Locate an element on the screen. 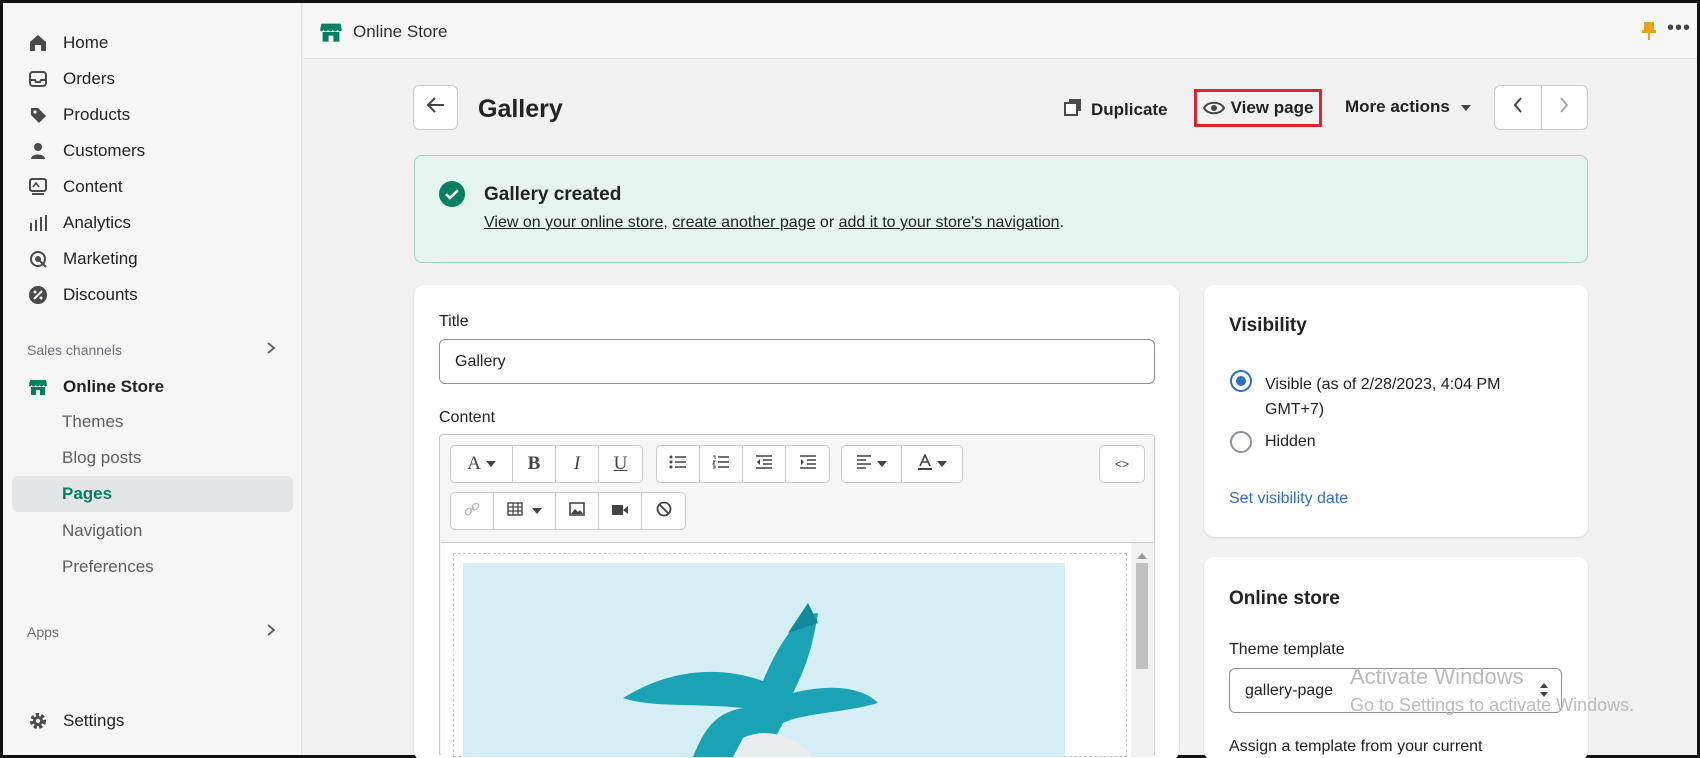 This screenshot has height=758, width=1700. show-html-button: <> is located at coordinates (1122, 464).